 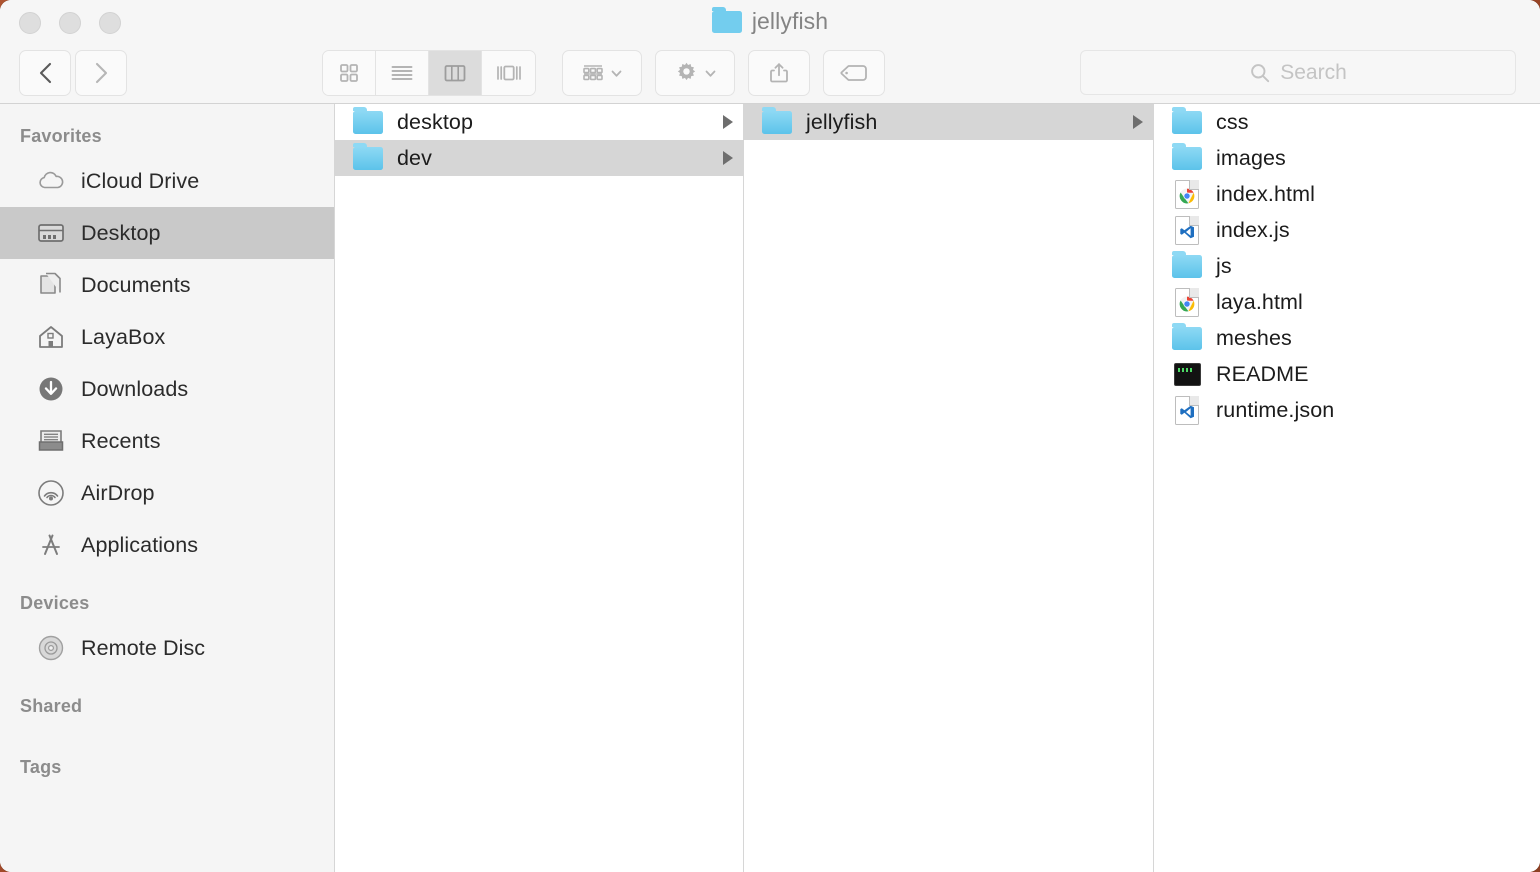 I want to click on close-button, so click(x=30, y=23).